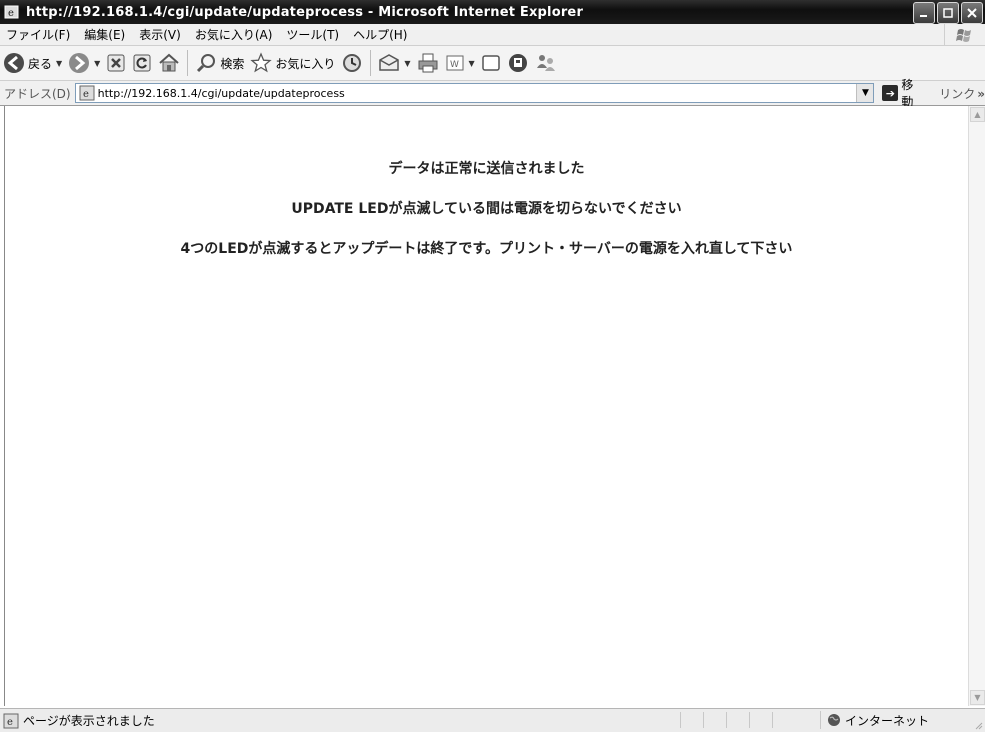 Image resolution: width=985 pixels, height=732 pixels. What do you see at coordinates (389, 62) in the screenshot?
I see `mail-icon` at bounding box center [389, 62].